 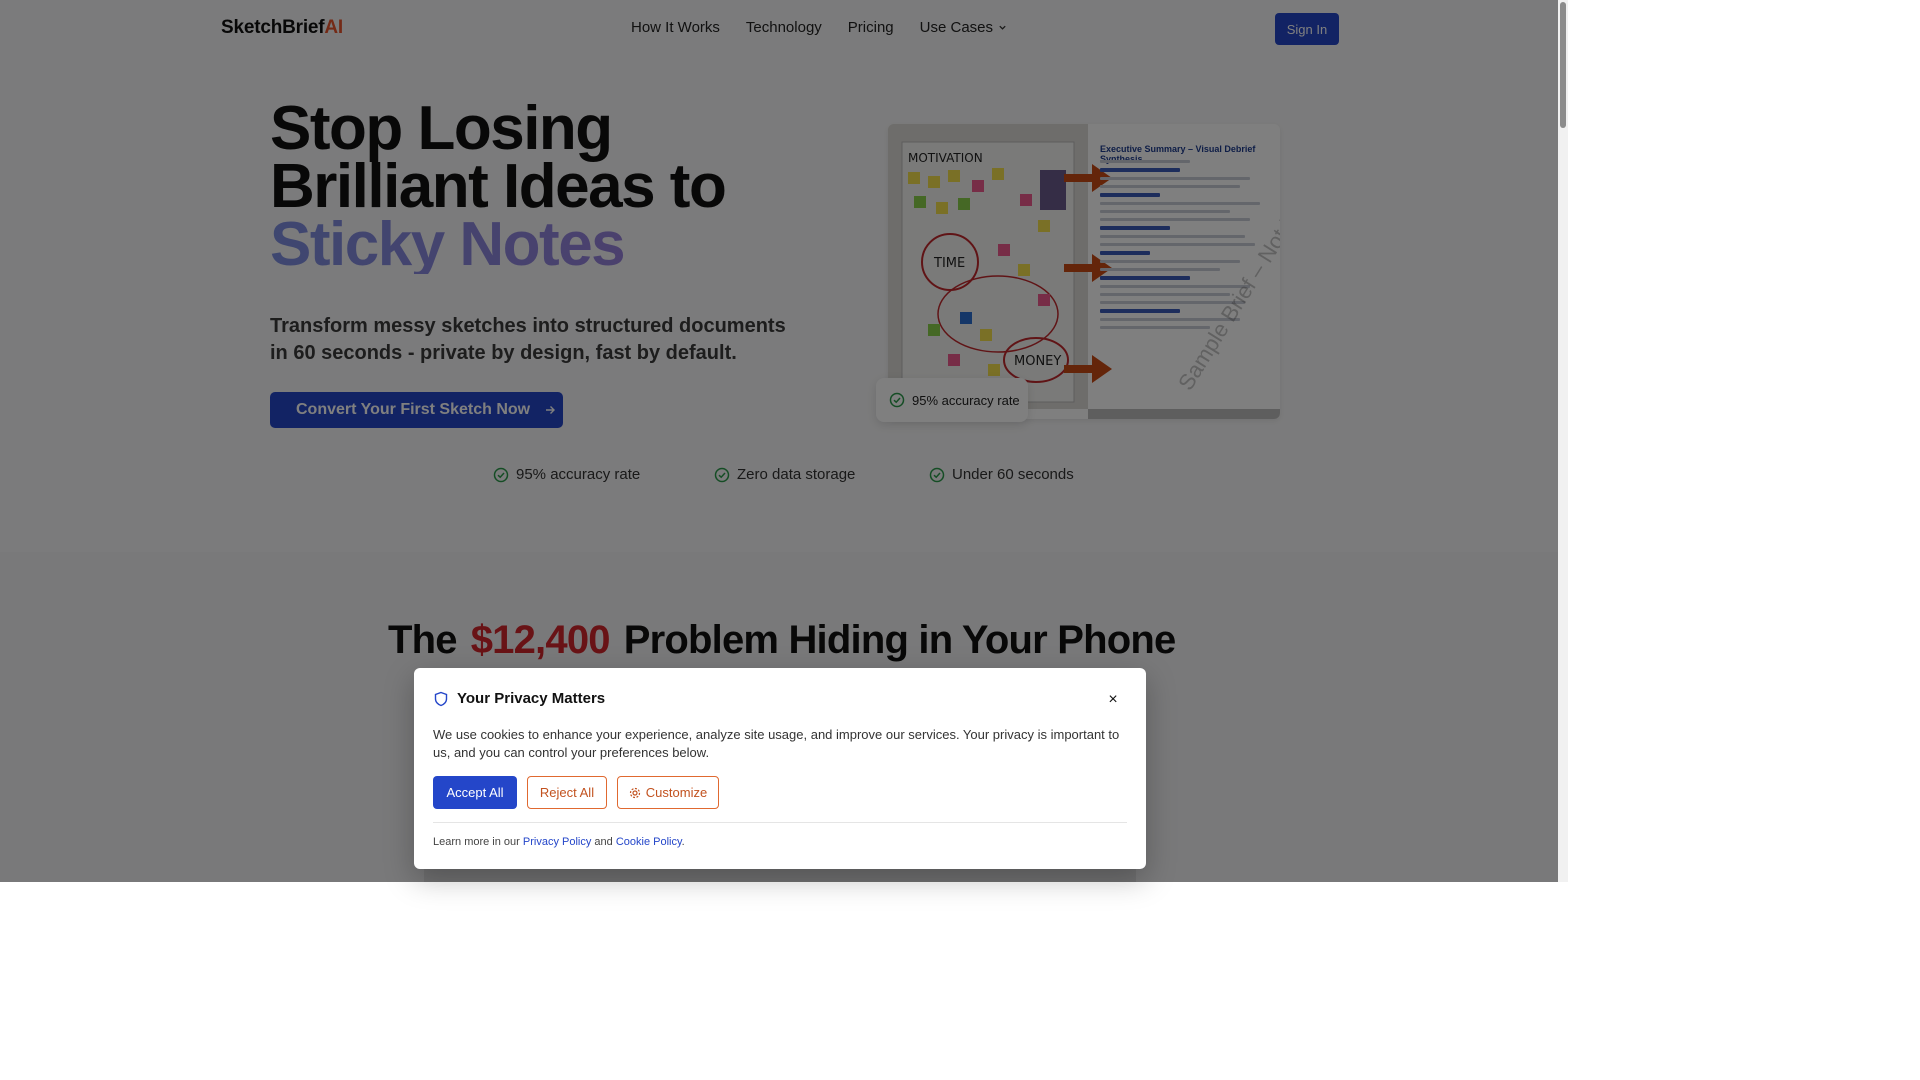 I want to click on shield-icon, so click(x=441, y=698).